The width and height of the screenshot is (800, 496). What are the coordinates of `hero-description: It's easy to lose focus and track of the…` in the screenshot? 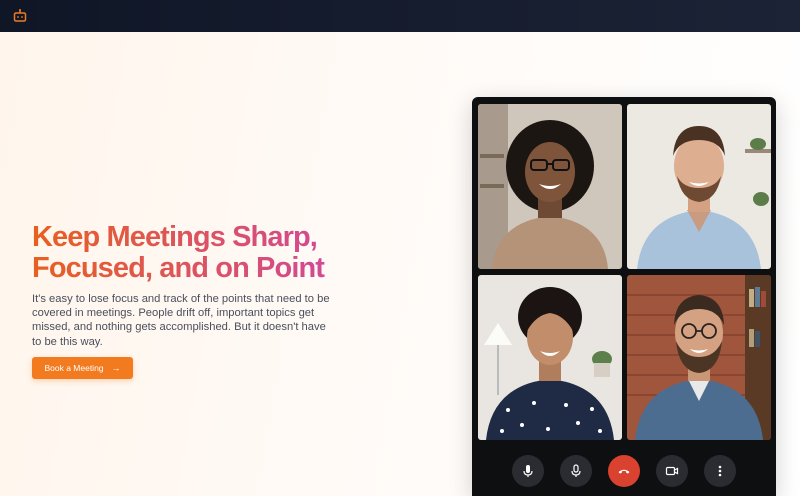 It's located at (181, 320).